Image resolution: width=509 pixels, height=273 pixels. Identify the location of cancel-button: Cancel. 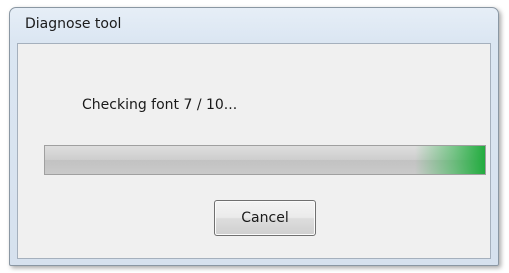
(265, 218).